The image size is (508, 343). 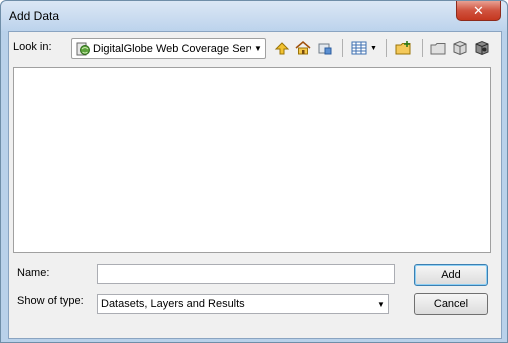 What do you see at coordinates (246, 274) in the screenshot?
I see `name-field` at bounding box center [246, 274].